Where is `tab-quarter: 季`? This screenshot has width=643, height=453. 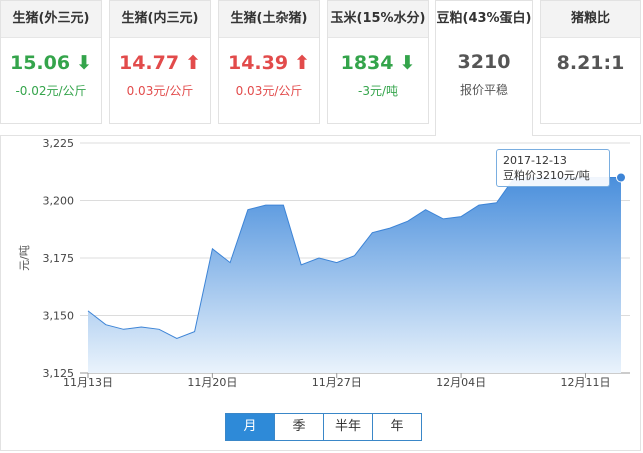 tab-quarter: 季 is located at coordinates (298, 427).